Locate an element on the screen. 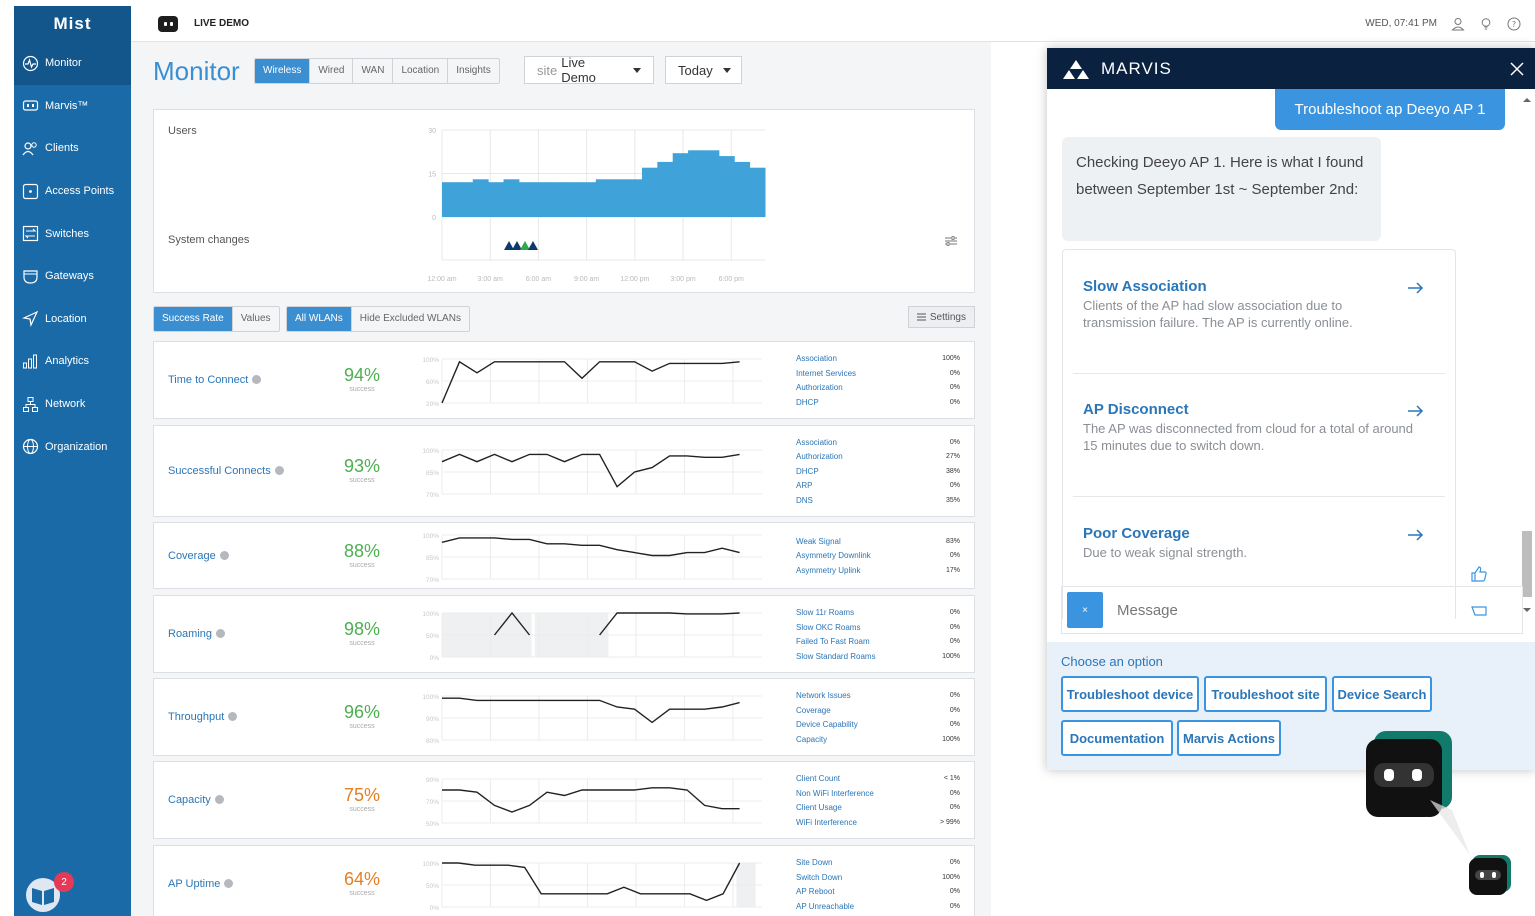 Image resolution: width=1535 pixels, height=916 pixels. classifier-row: DHCP 38% is located at coordinates (878, 472).